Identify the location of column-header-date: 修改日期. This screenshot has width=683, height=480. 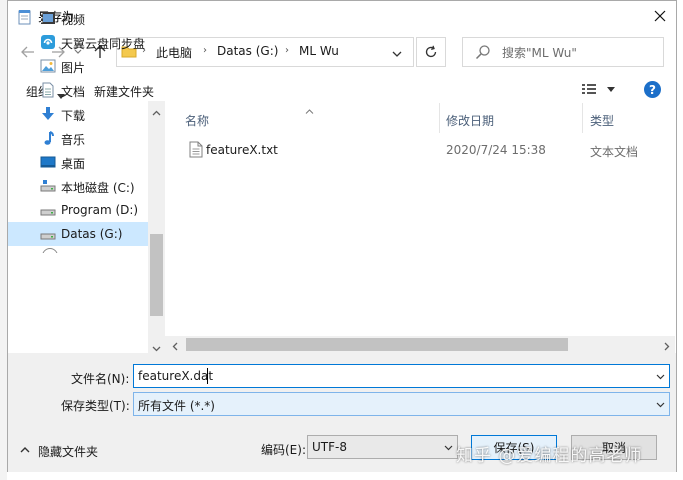
(470, 120).